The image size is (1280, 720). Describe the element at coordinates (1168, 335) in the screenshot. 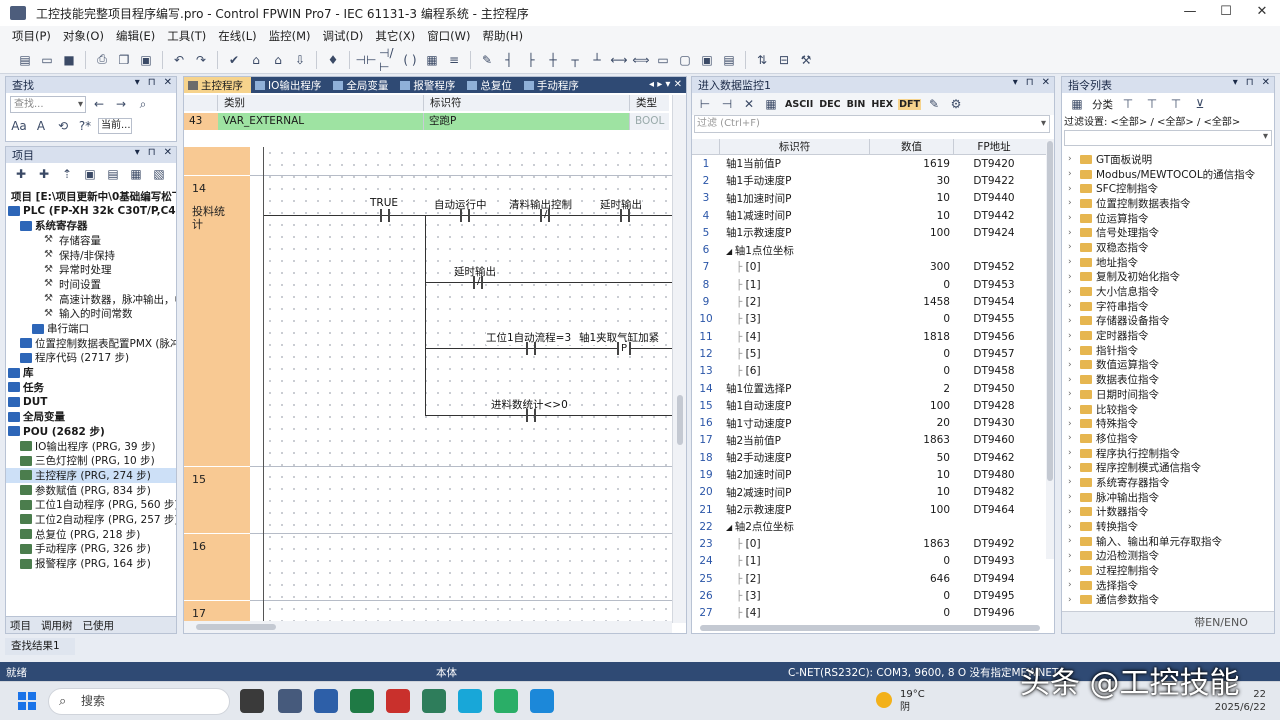

I see `instruction-category: › 定时器指令` at that location.